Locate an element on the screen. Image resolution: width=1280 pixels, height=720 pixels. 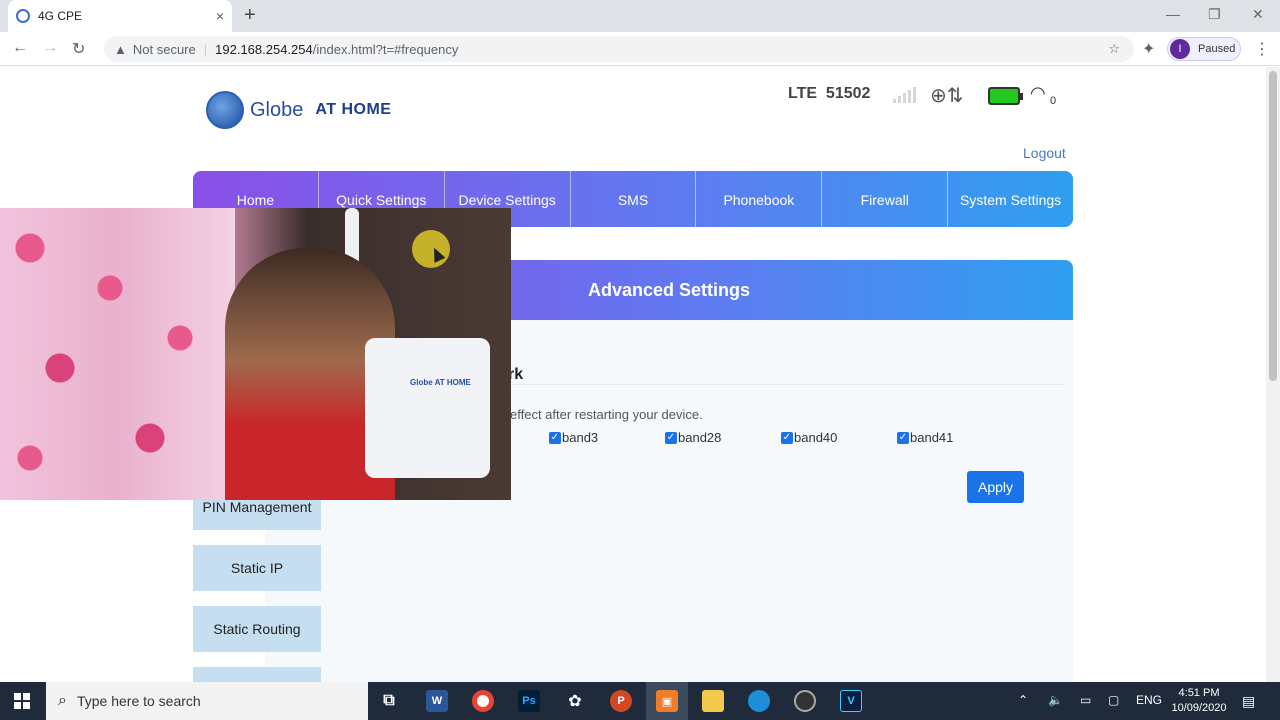
notification-icon: ▤ is located at coordinates (1248, 701).